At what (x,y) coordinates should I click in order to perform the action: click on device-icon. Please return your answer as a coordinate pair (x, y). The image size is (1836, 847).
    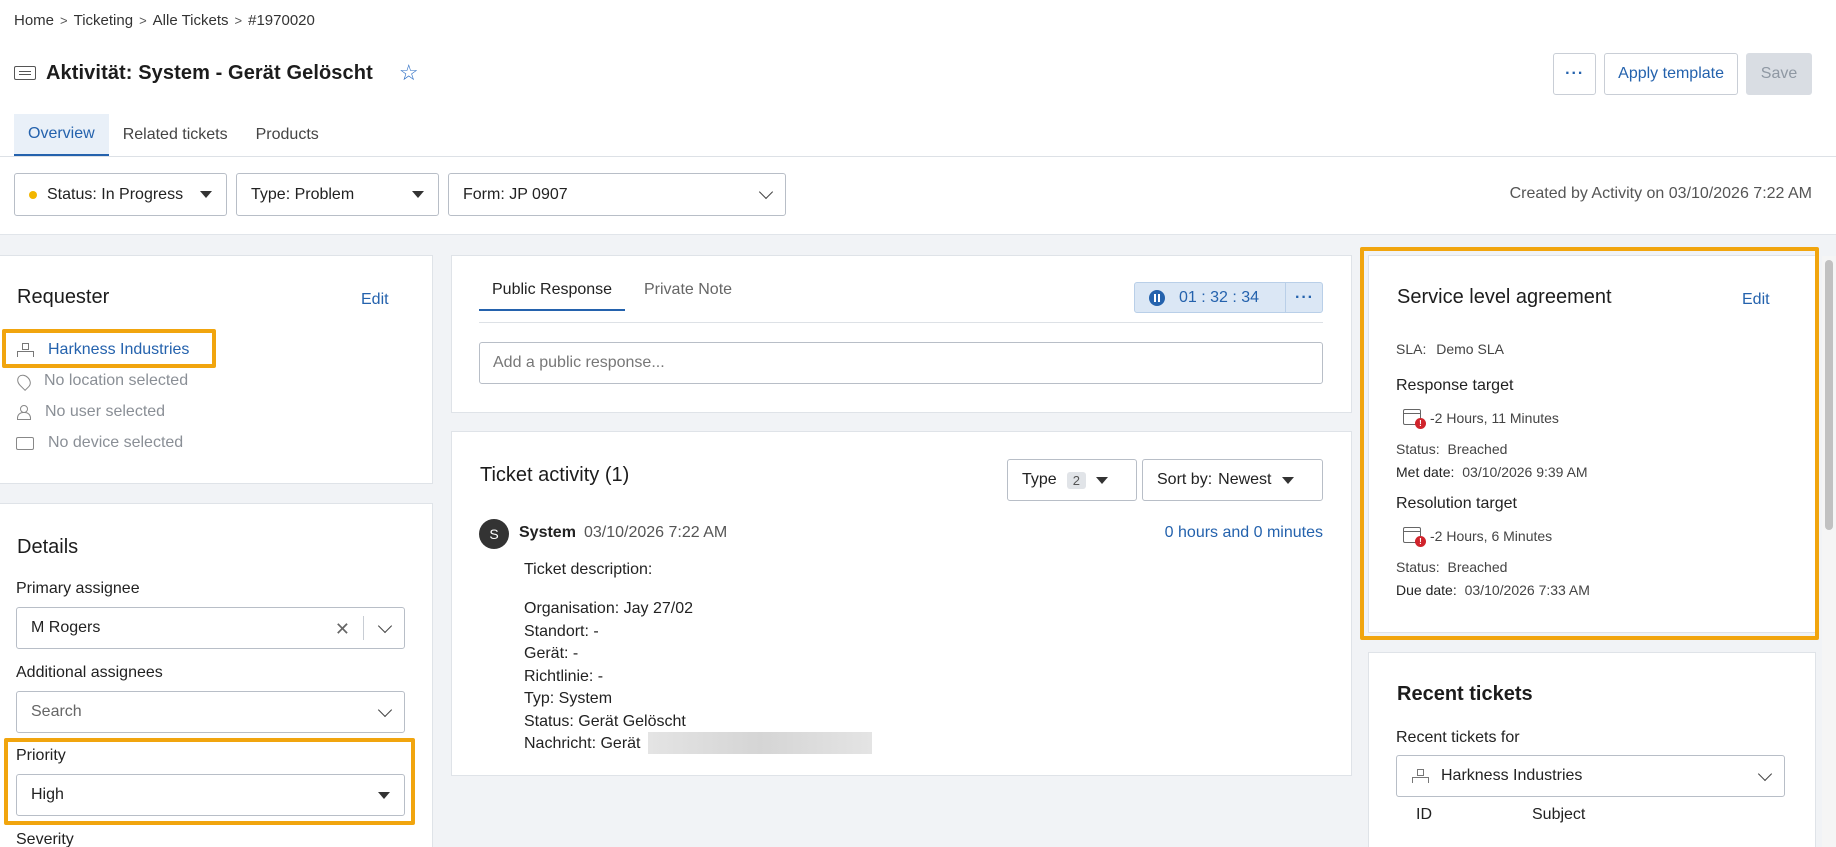
    Looking at the image, I should click on (25, 443).